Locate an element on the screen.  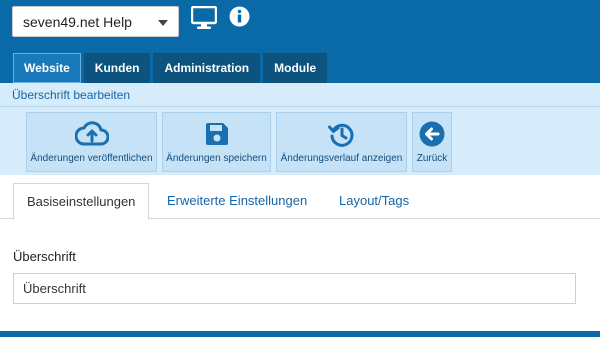
heading-field-label: Überschrift is located at coordinates (44, 256).